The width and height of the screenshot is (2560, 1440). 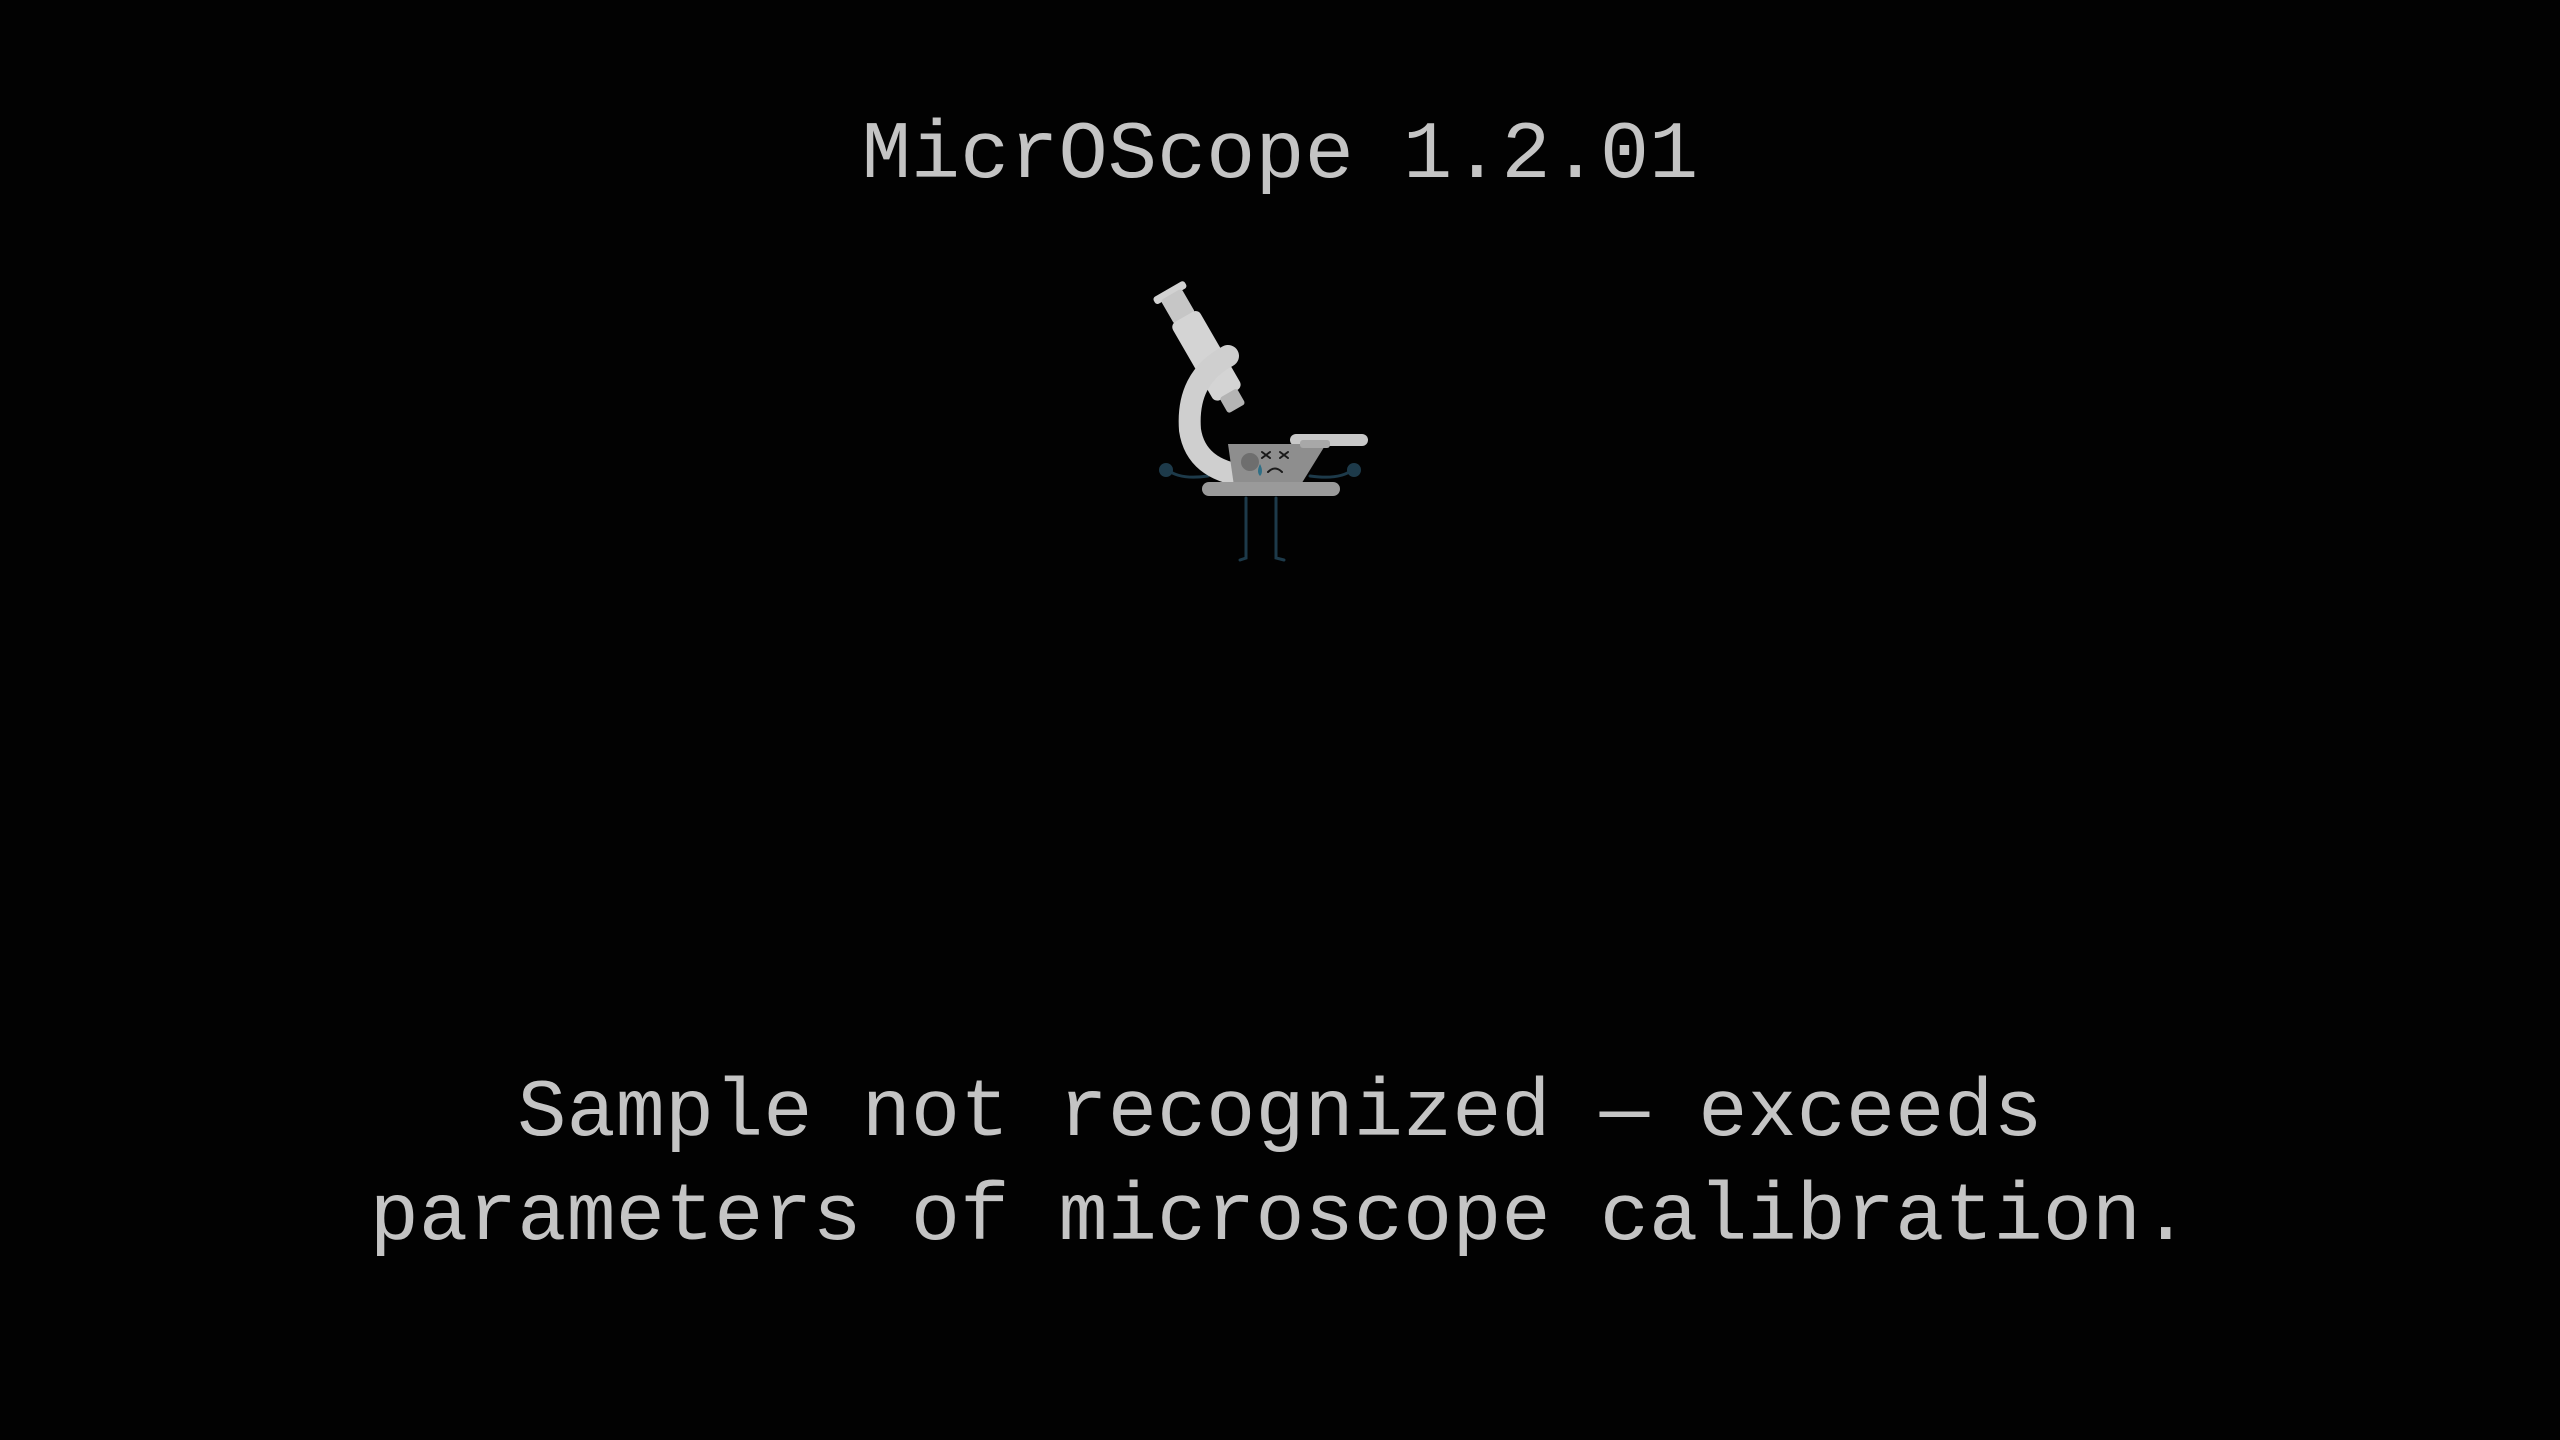 I want to click on mascot-legs, so click(x=1262, y=529).